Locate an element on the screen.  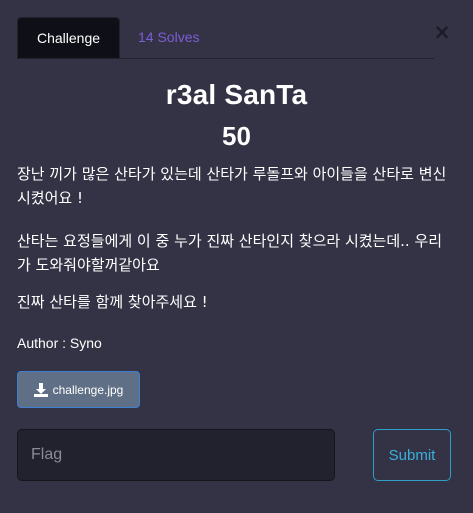
tab-challenge: Challenge is located at coordinates (68, 37).